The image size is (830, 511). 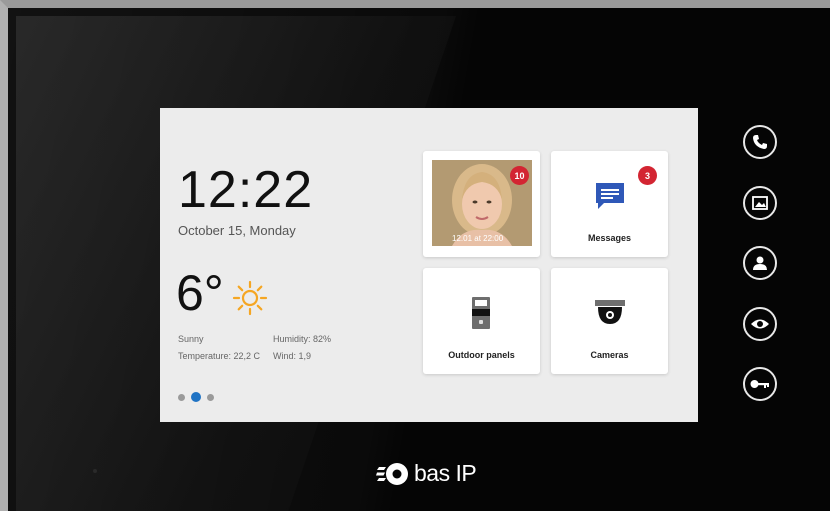 What do you see at coordinates (519, 175) in the screenshot?
I see `missed-calls-badge: 10` at bounding box center [519, 175].